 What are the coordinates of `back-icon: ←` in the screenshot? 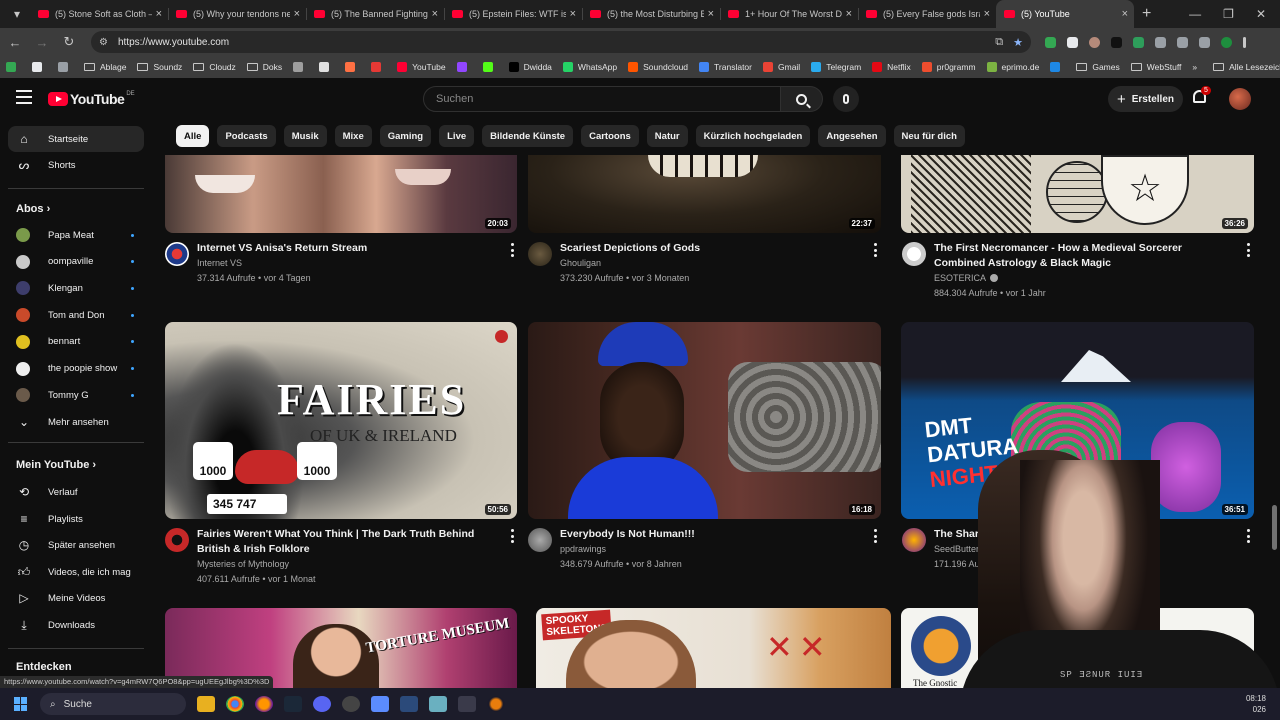 It's located at (15, 42).